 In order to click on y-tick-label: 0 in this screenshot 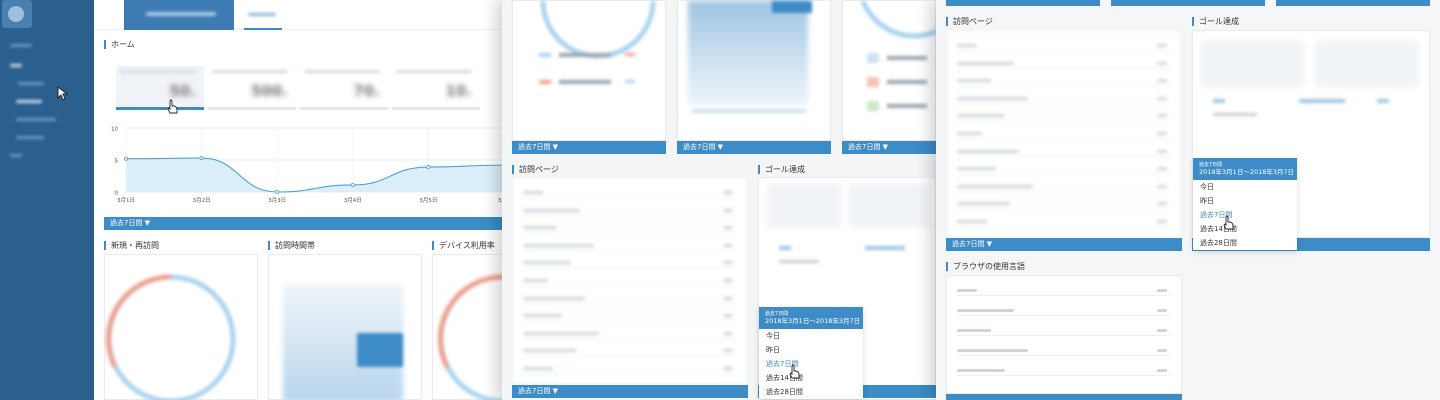, I will do `click(117, 194)`.